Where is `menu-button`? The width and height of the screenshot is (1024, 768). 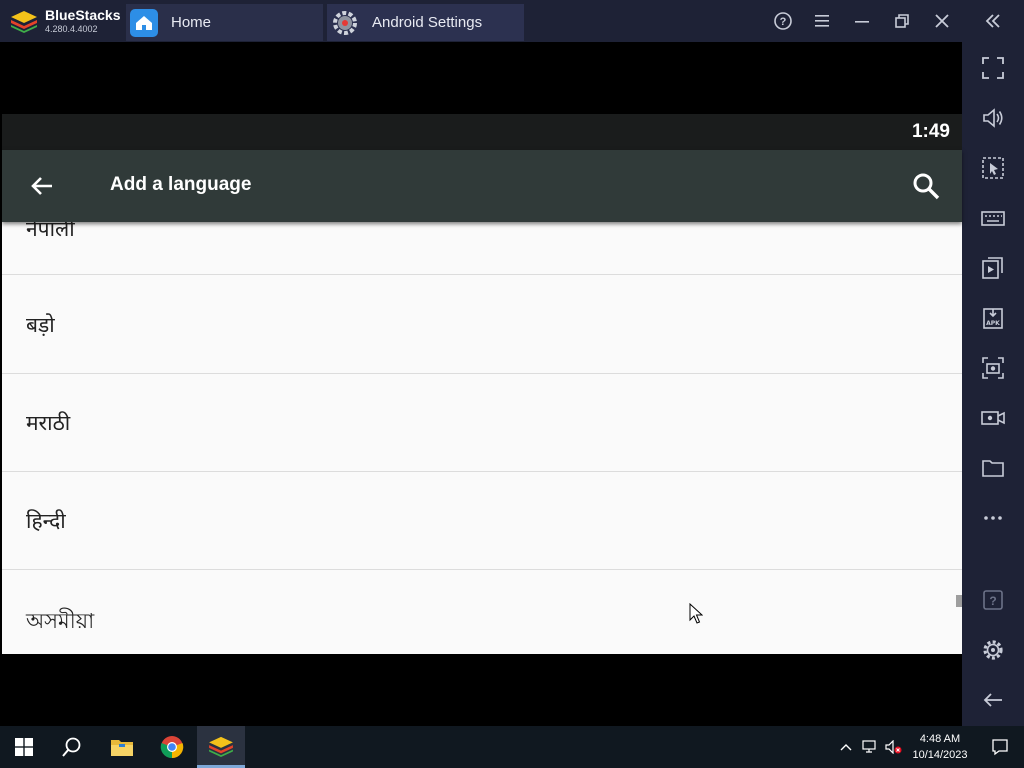 menu-button is located at coordinates (822, 21).